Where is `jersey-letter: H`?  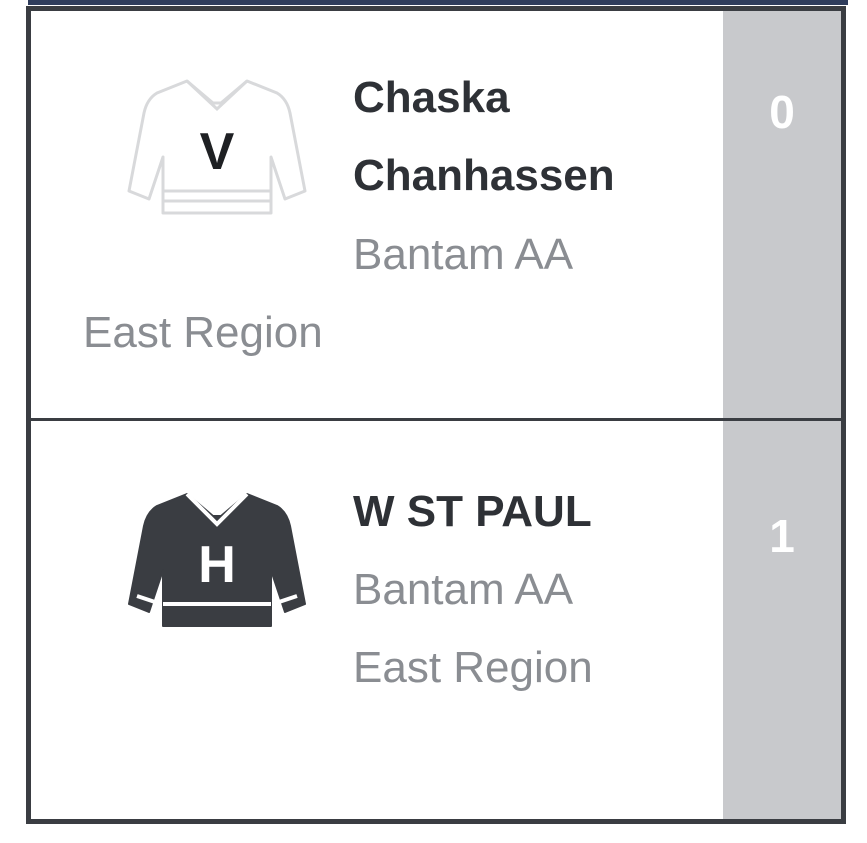 jersey-letter: H is located at coordinates (217, 565).